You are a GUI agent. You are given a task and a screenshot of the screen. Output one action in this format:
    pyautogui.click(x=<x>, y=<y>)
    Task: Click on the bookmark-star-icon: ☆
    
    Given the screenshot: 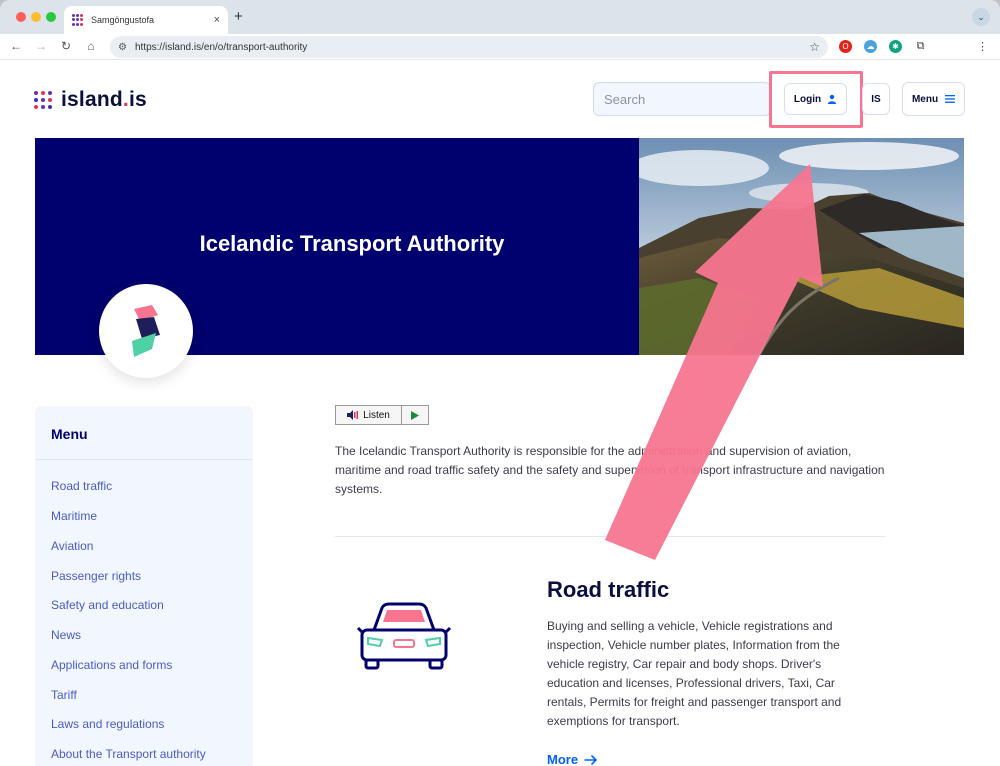 What is the action you would take?
    pyautogui.click(x=814, y=47)
    